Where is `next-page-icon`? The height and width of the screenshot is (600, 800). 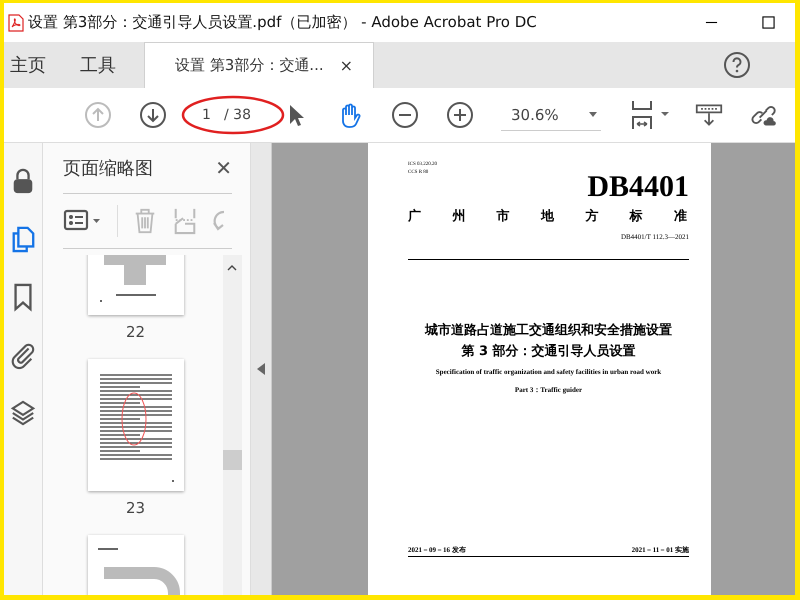
next-page-icon is located at coordinates (153, 115).